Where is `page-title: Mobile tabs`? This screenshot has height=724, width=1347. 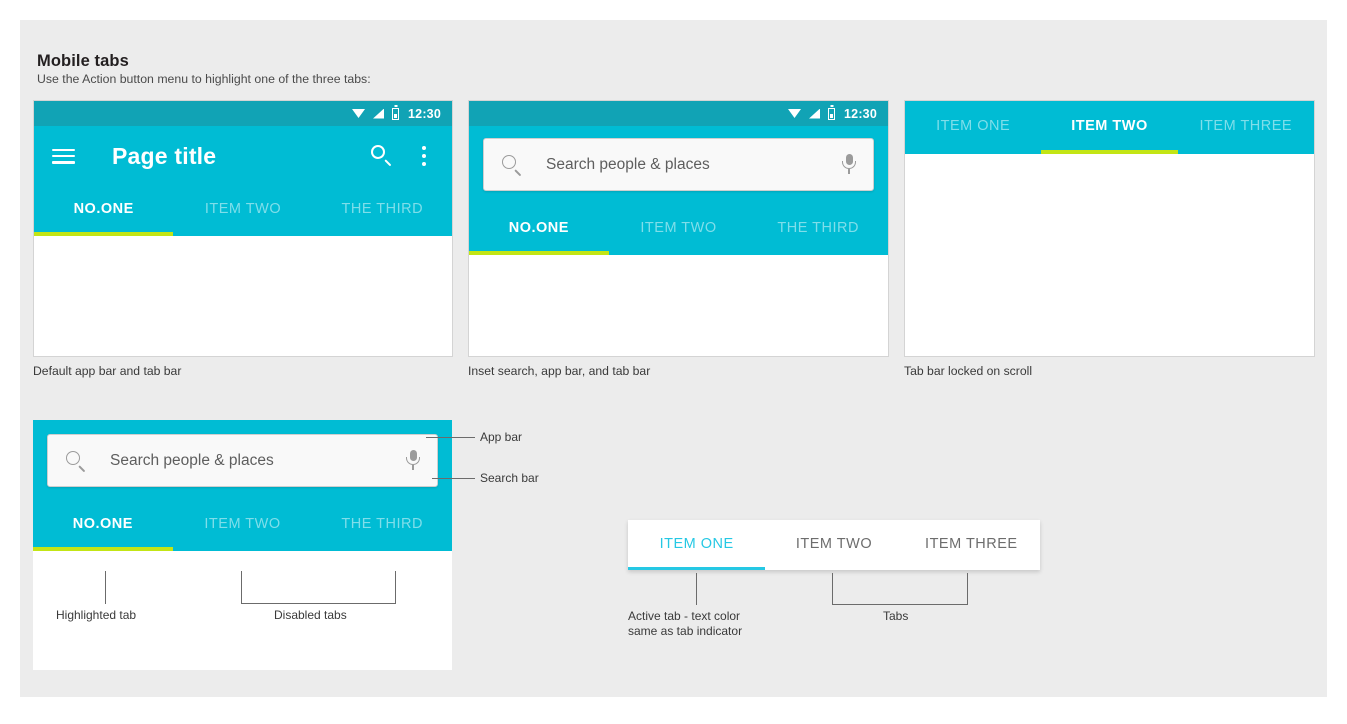
page-title: Mobile tabs is located at coordinates (83, 61).